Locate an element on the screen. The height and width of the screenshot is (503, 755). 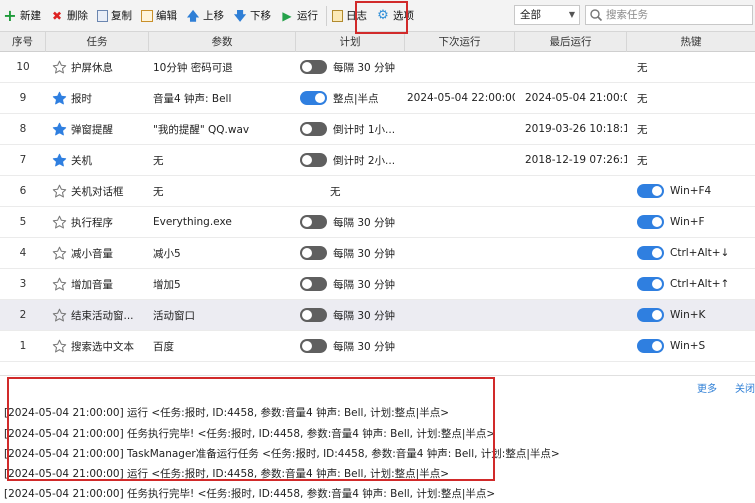
arrow-up-icon: 🡅 is located at coordinates (193, 15).